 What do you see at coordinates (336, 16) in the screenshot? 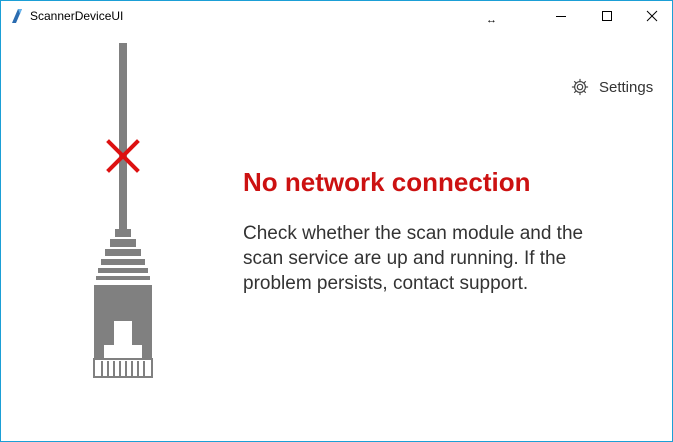
I see `title-bar: ScannerDeviceUI ↔` at bounding box center [336, 16].